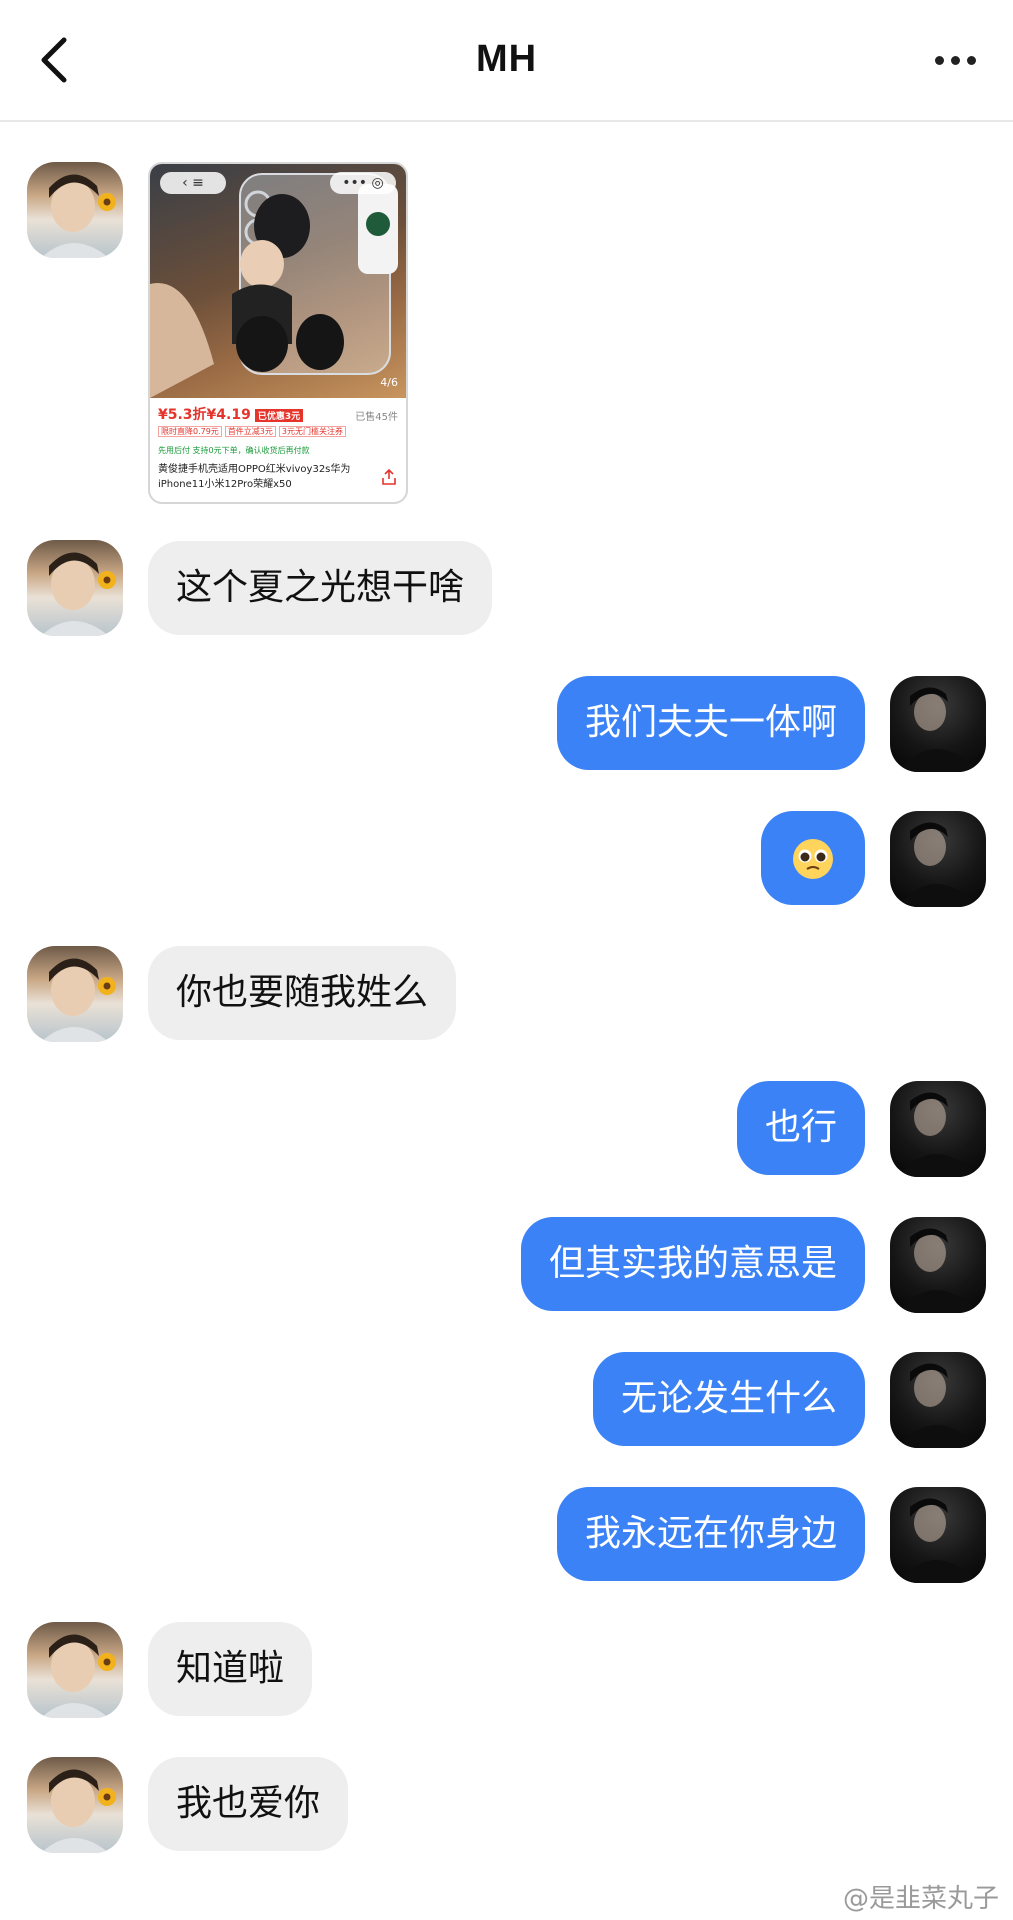 The width and height of the screenshot is (1013, 1920). I want to click on product-price: ¥5.3折¥4.19 已优惠3元, so click(231, 414).